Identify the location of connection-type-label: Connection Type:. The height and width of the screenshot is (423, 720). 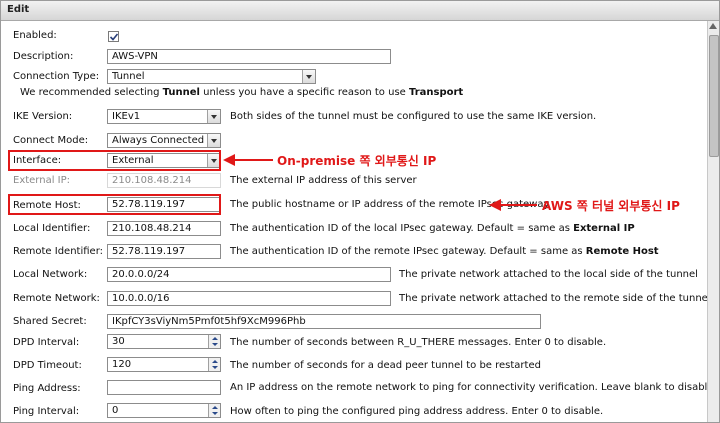
(56, 76).